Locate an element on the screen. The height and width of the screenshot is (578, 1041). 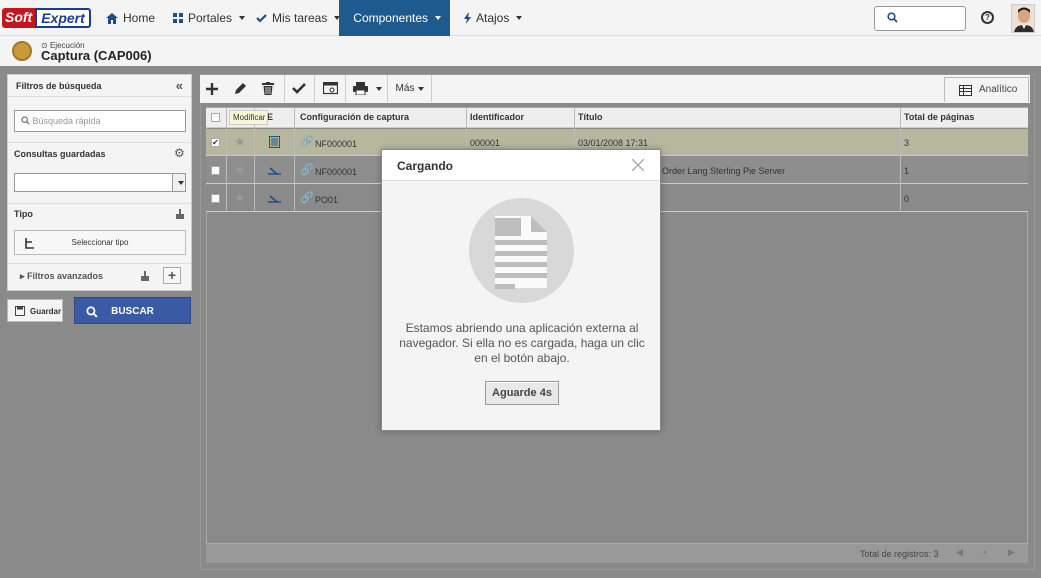
saved-queries-select is located at coordinates (100, 182).